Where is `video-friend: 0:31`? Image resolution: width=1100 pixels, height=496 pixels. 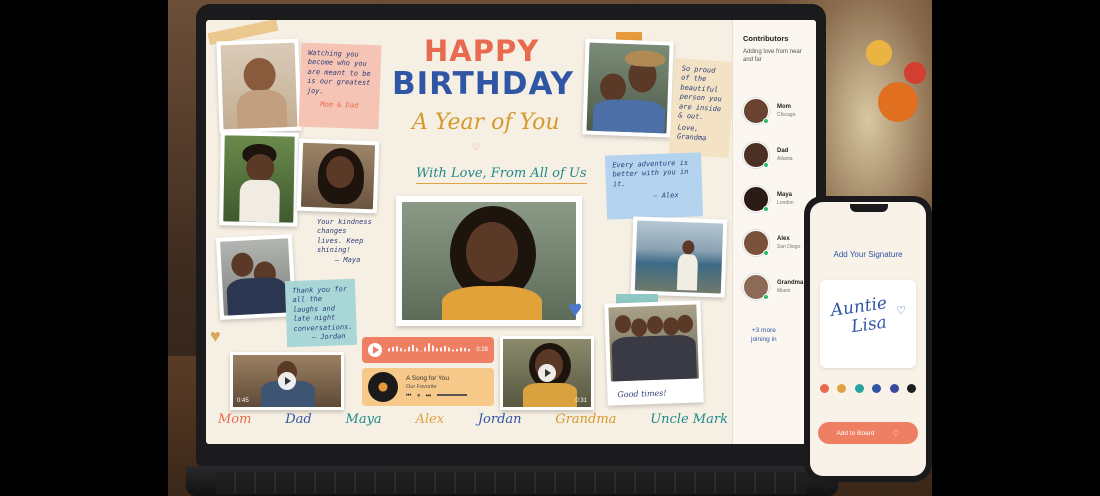
video-friend: 0:31 is located at coordinates (547, 373).